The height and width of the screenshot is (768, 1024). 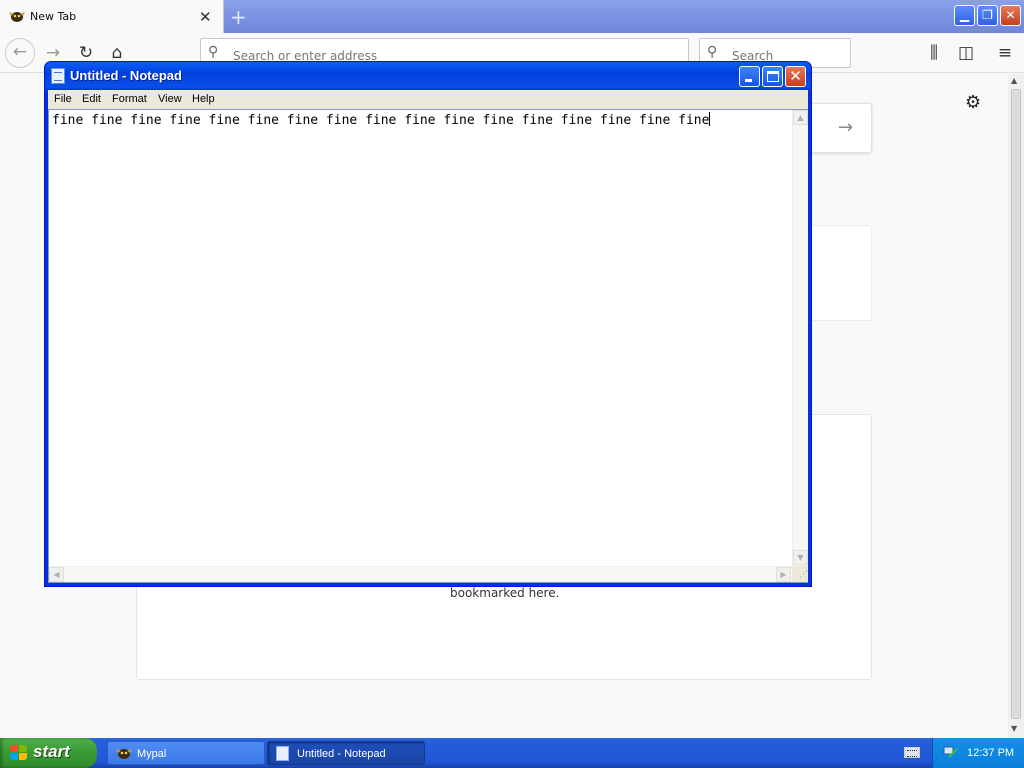 I want to click on back-icon: ←, so click(x=20, y=53).